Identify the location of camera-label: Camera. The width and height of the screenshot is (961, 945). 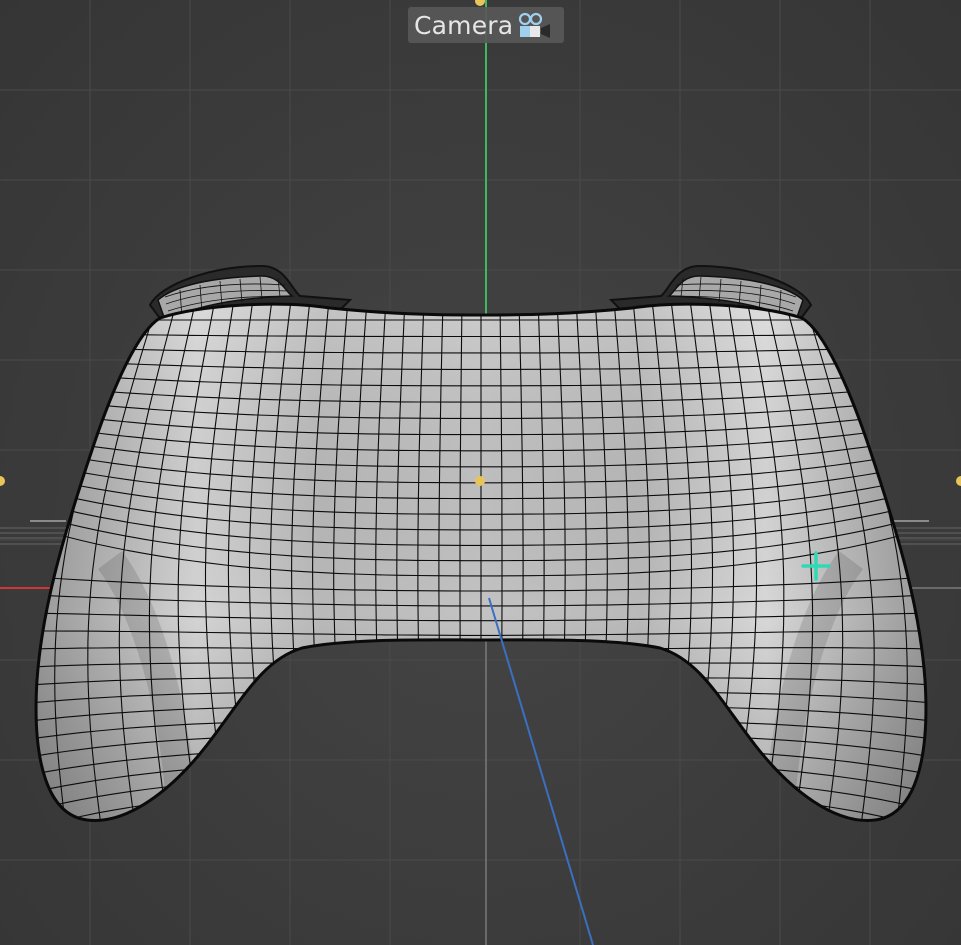
(486, 25).